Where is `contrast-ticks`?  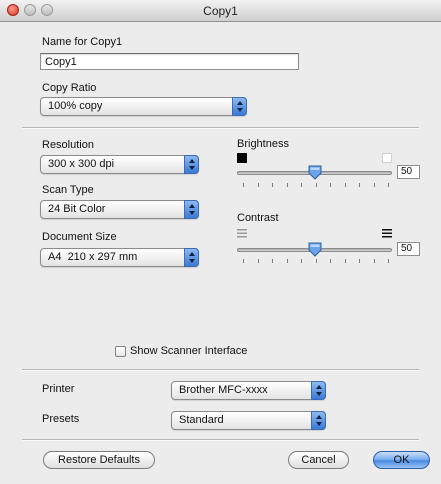 contrast-ticks is located at coordinates (316, 261).